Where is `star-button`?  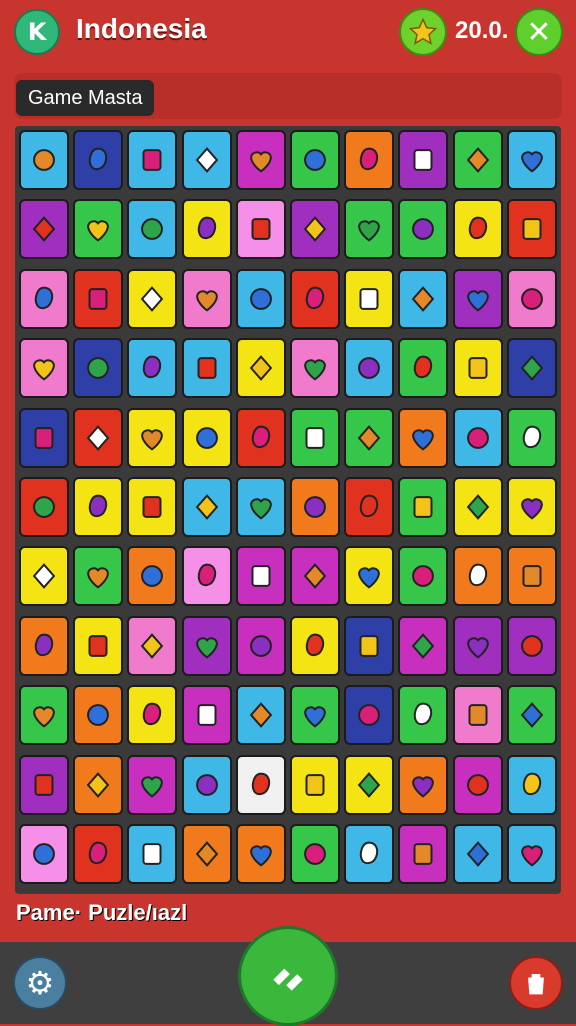 star-button is located at coordinates (423, 32).